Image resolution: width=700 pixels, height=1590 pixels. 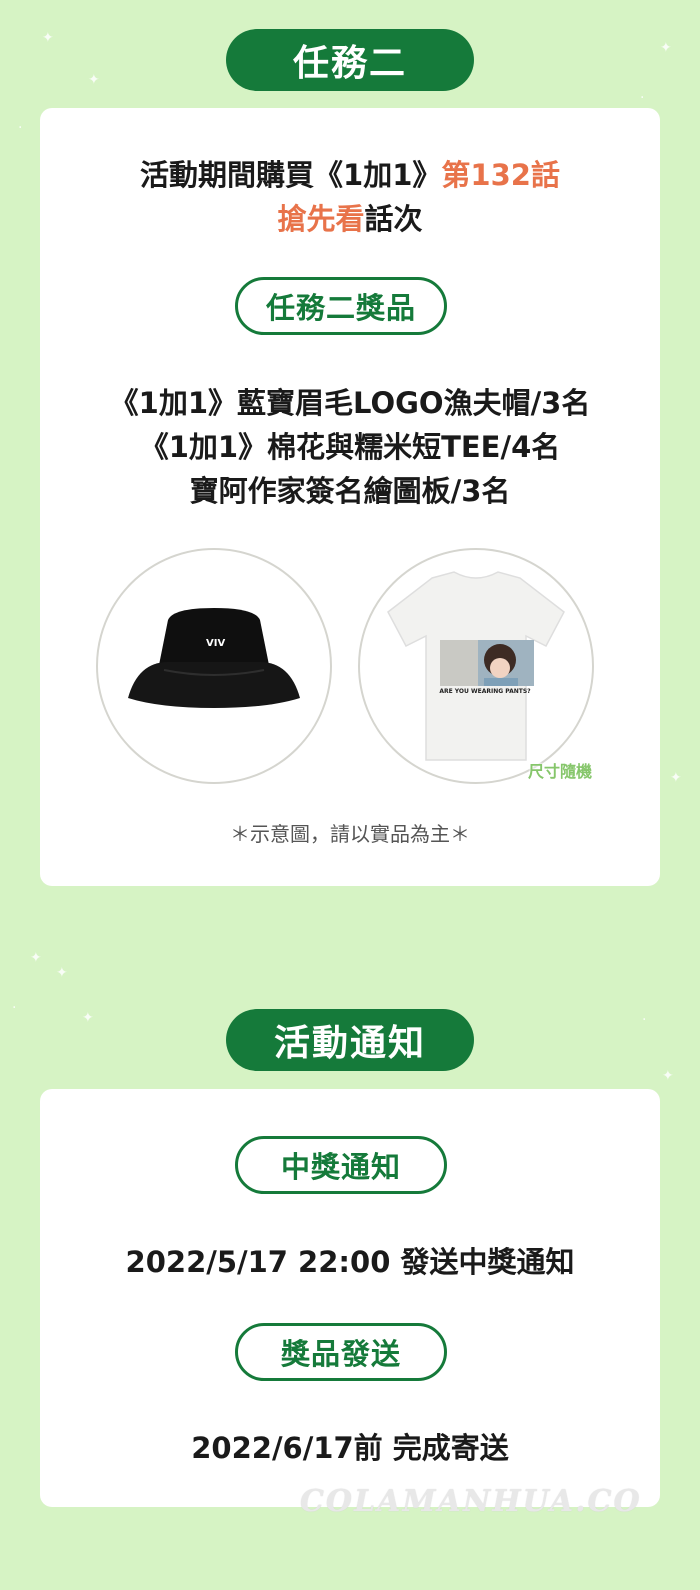 I want to click on mission2-description-line2: 搶先看話次, so click(x=350, y=217).